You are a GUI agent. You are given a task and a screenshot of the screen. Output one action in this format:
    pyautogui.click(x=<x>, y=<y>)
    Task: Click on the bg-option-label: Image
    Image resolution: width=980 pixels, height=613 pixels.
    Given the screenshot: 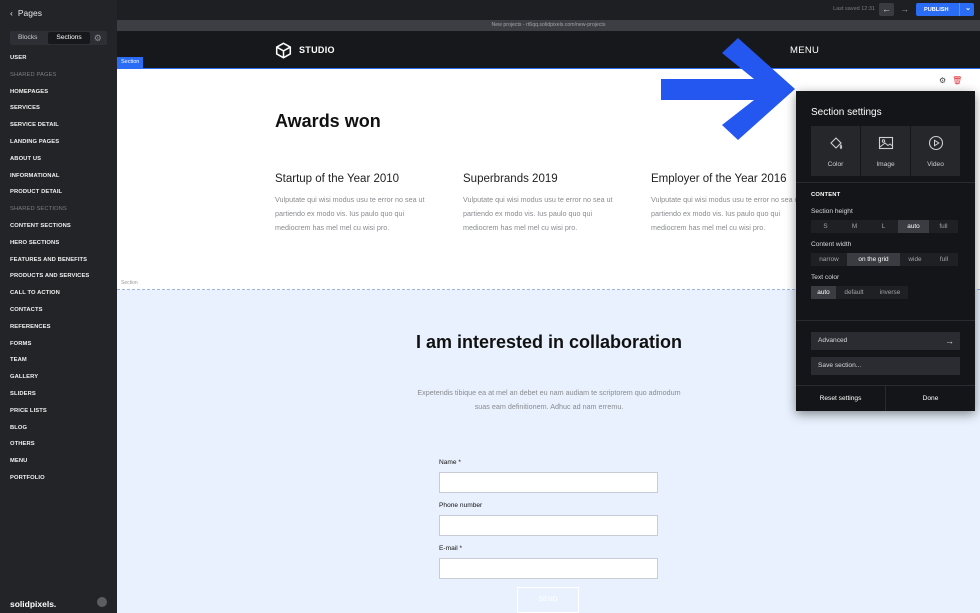 What is the action you would take?
    pyautogui.click(x=885, y=164)
    